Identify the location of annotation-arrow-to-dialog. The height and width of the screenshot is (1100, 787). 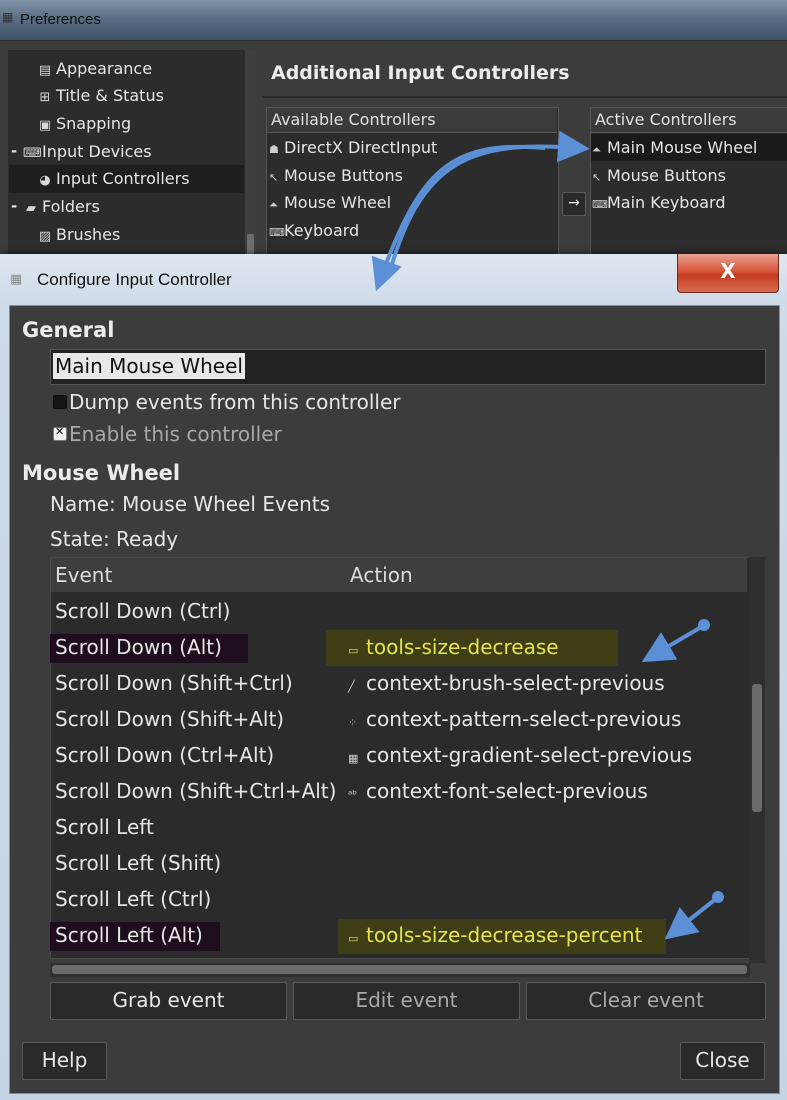
(458, 218).